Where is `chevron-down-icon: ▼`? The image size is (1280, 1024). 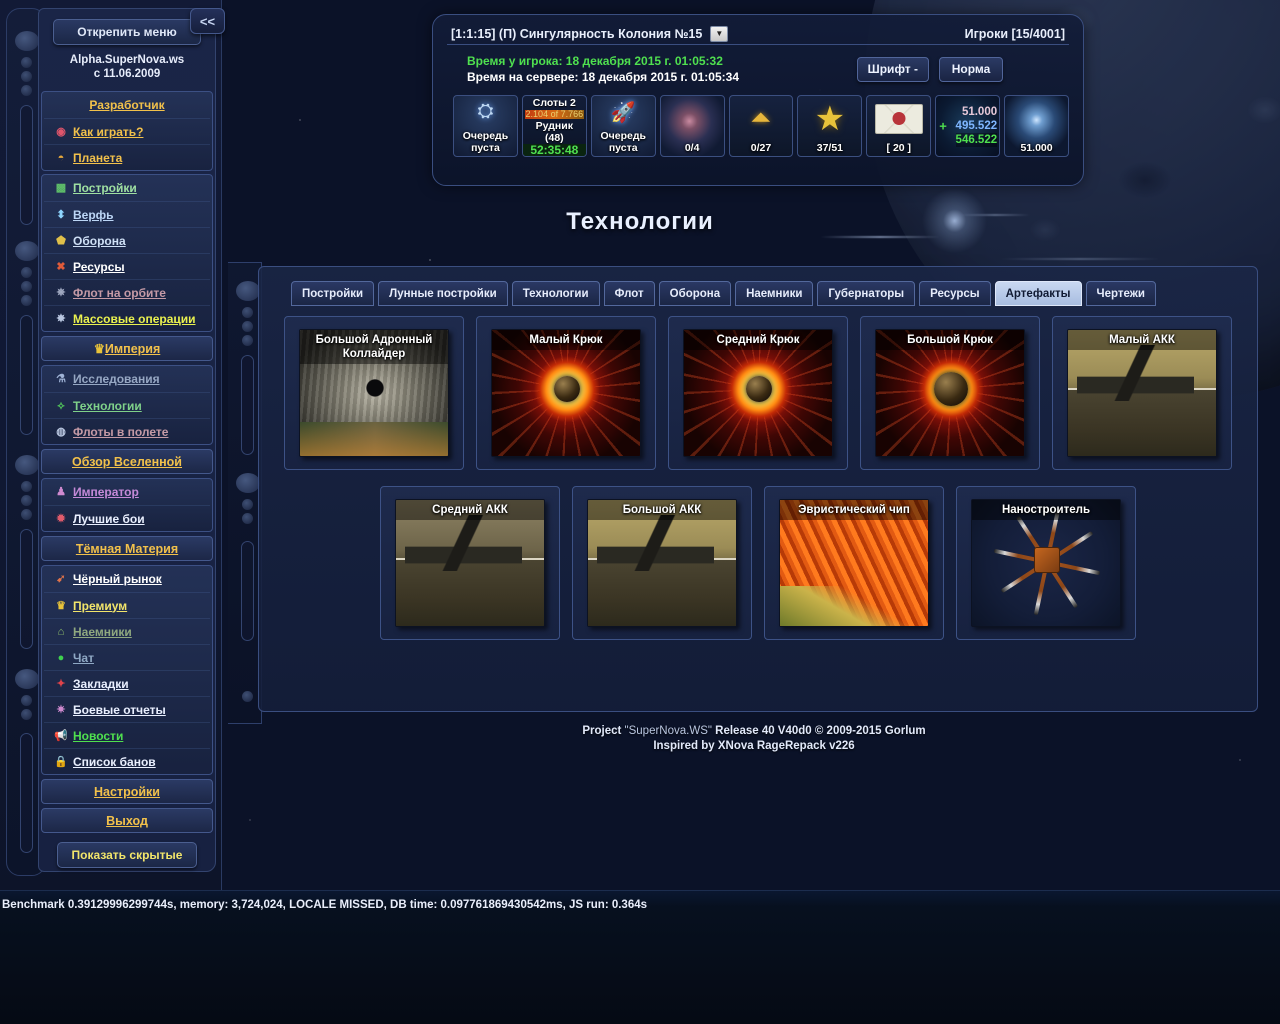
chevron-down-icon: ▼ is located at coordinates (719, 33).